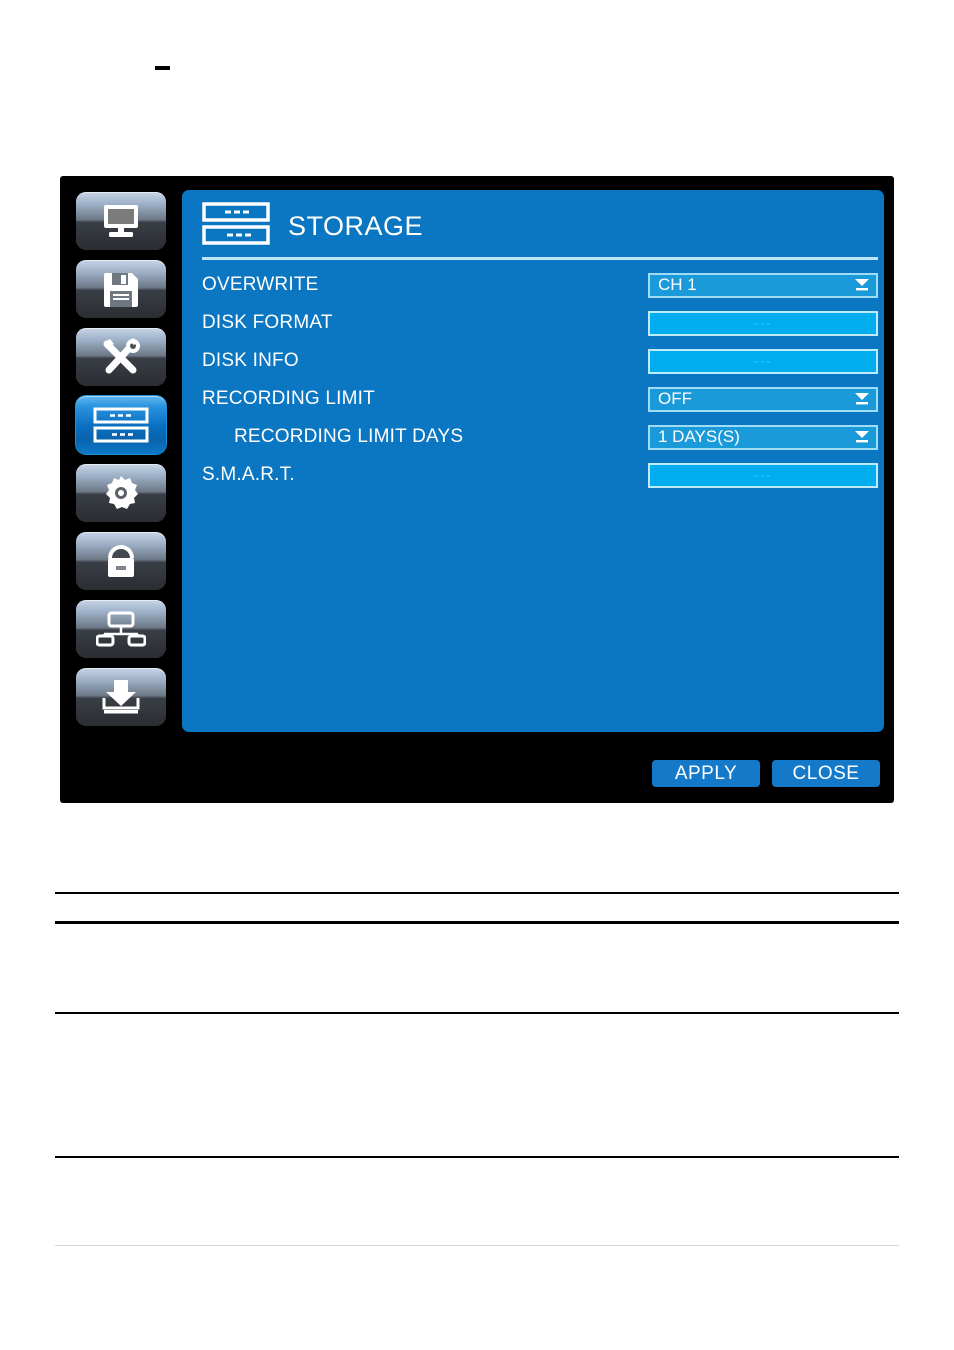 This screenshot has height=1350, width=954. I want to click on panel-header: STORAGE, so click(313, 226).